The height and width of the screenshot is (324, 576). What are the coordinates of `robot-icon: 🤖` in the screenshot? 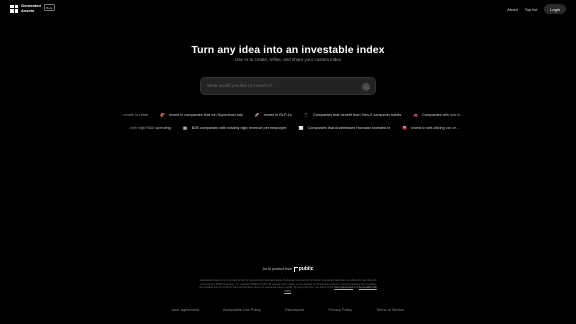 It's located at (185, 128).